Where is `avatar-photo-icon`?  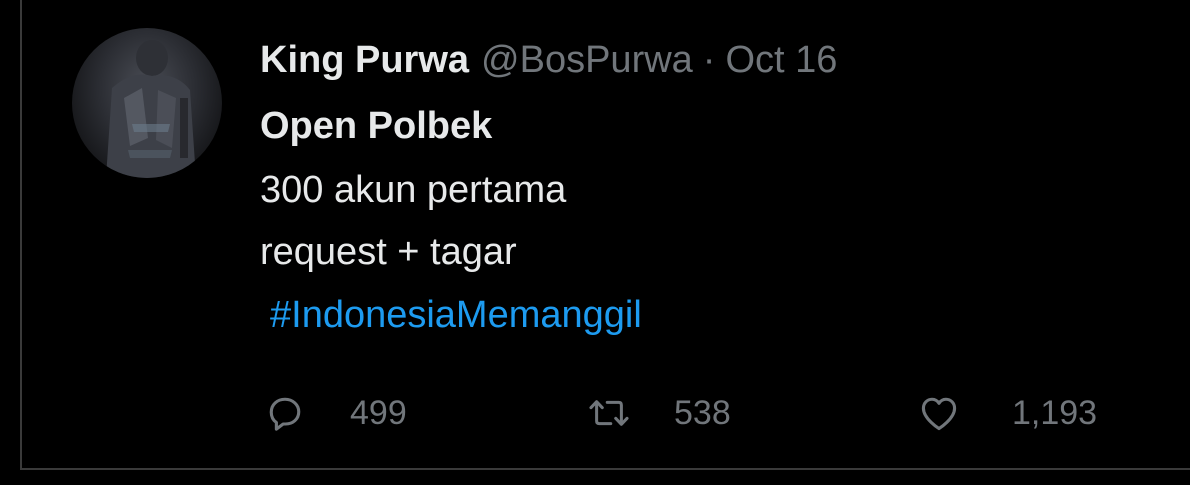
avatar-photo-icon is located at coordinates (151, 109).